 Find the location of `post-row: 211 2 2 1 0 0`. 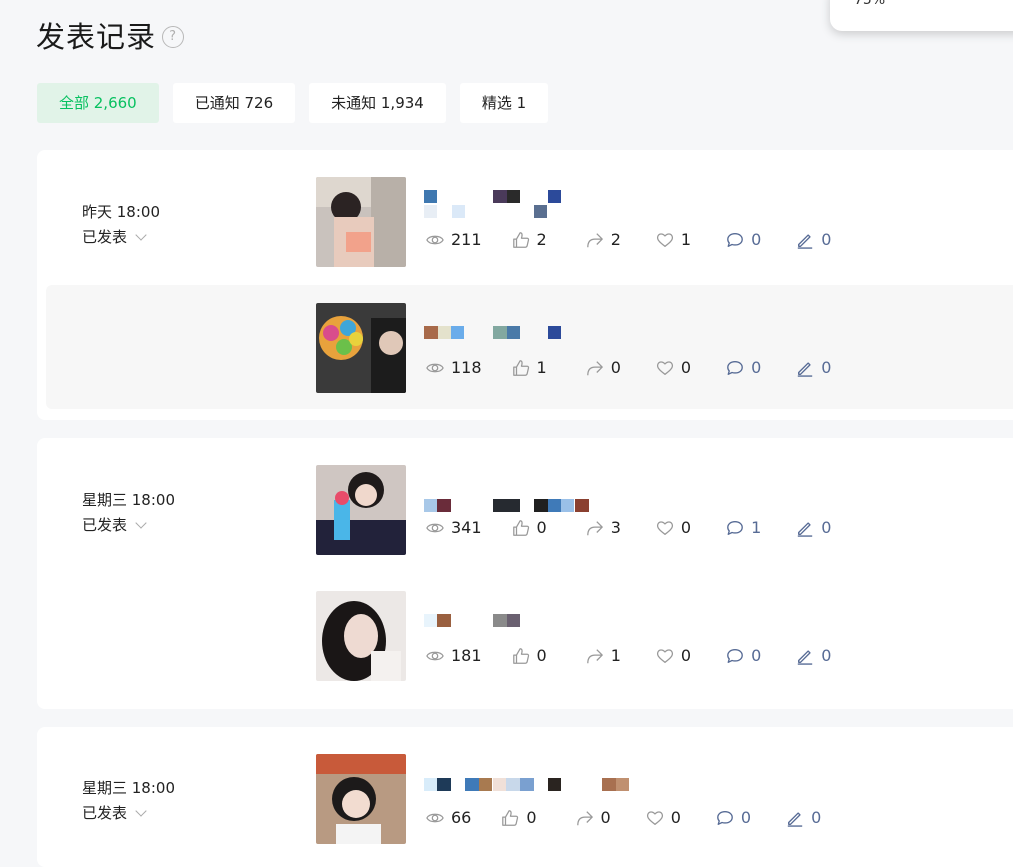

post-row: 211 2 2 1 0 0 is located at coordinates (525, 221).